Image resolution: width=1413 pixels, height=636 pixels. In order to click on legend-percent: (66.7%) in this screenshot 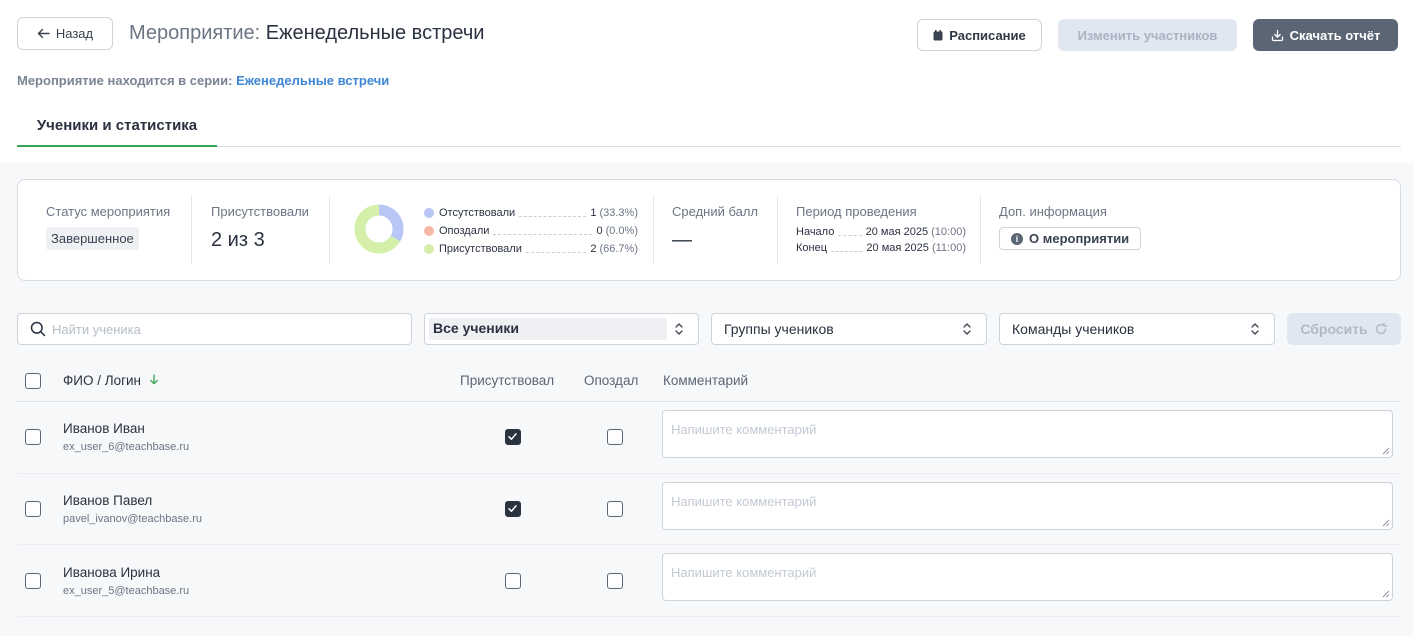, I will do `click(618, 249)`.